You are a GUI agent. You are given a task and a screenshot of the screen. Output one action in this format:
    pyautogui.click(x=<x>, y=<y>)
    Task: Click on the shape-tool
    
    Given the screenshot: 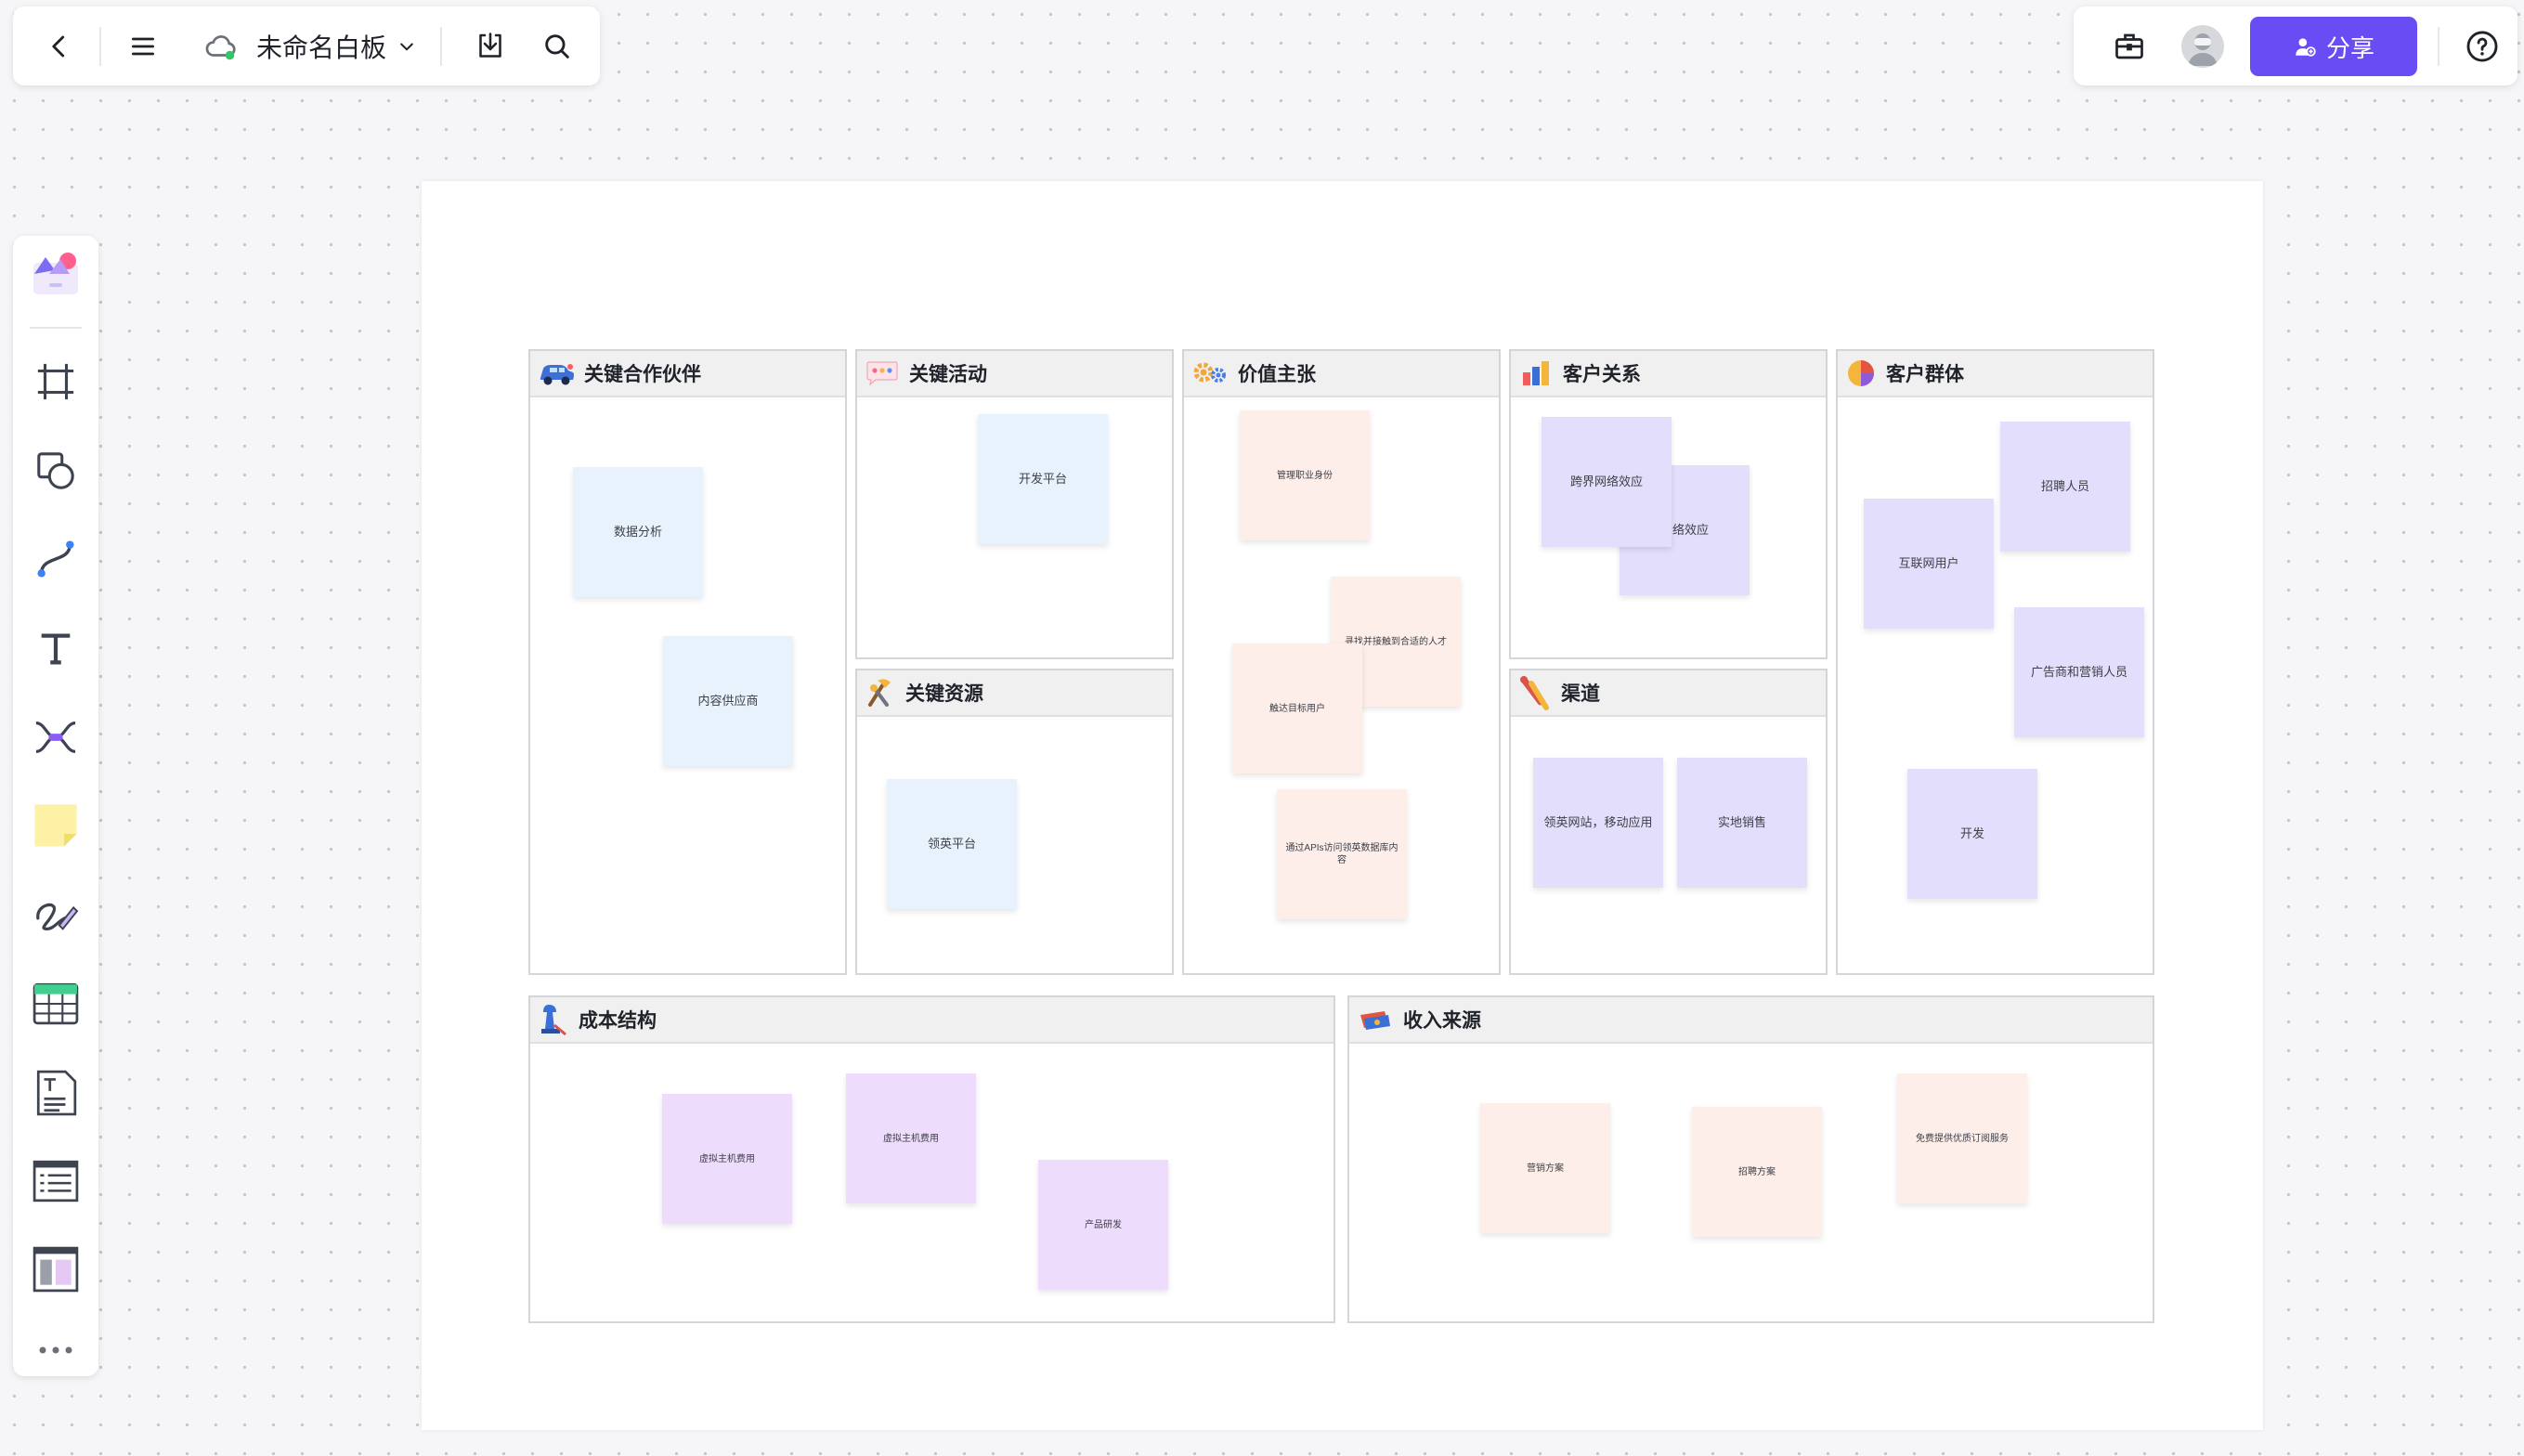 What is the action you would take?
    pyautogui.click(x=56, y=471)
    